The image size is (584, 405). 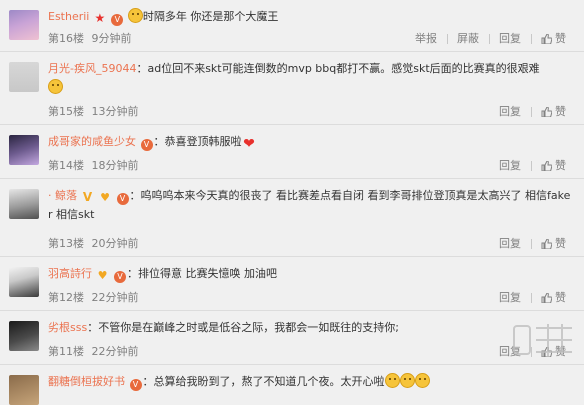 I want to click on timestamp: 13分钟前, so click(x=115, y=111).